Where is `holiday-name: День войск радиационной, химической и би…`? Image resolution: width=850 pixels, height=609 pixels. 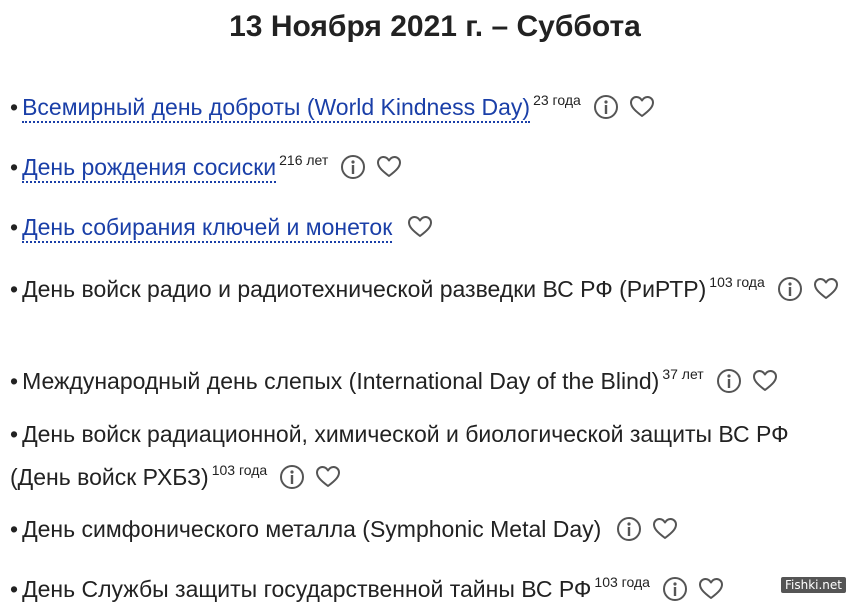
holiday-name: День войск радиационной, химической и би… is located at coordinates (399, 455).